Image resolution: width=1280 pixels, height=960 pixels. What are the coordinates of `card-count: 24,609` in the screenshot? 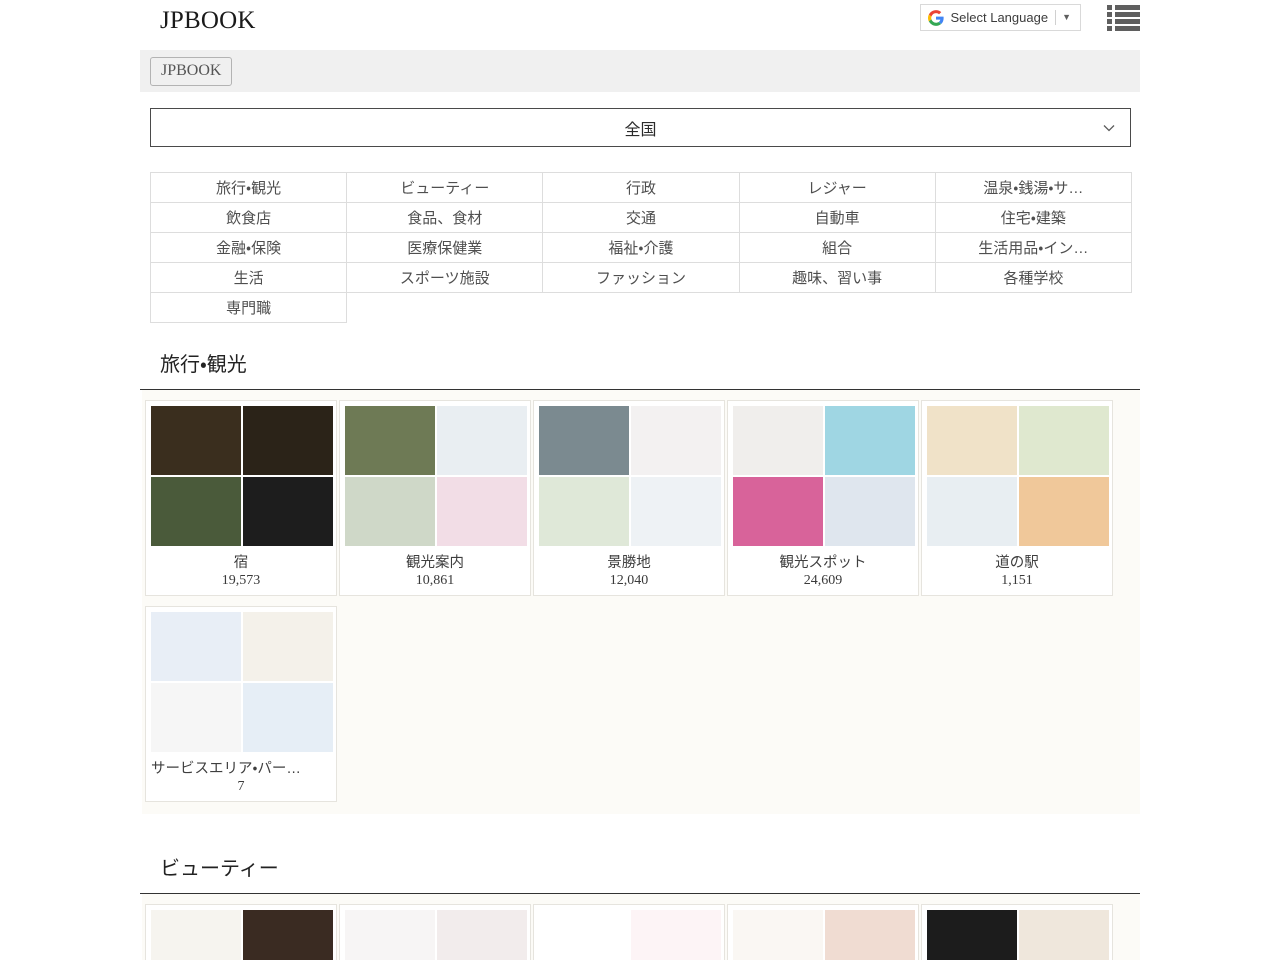 It's located at (823, 580).